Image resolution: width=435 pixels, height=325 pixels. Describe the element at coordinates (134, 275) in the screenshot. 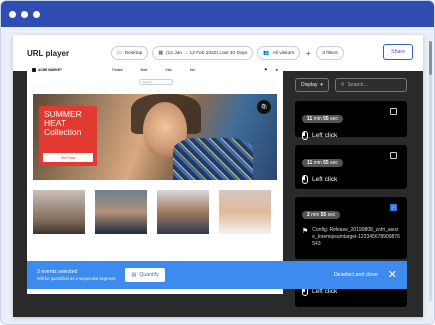

I see `quantify-icon: ▤` at that location.